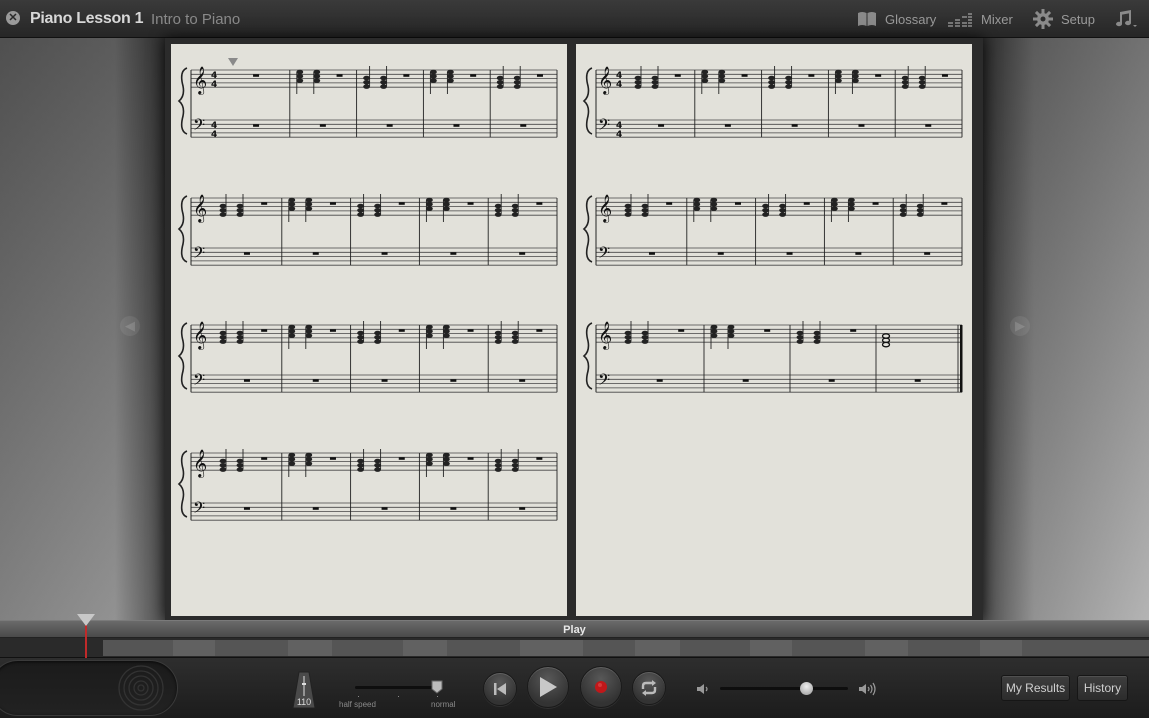  I want to click on normal-speed-label: normal, so click(443, 704).